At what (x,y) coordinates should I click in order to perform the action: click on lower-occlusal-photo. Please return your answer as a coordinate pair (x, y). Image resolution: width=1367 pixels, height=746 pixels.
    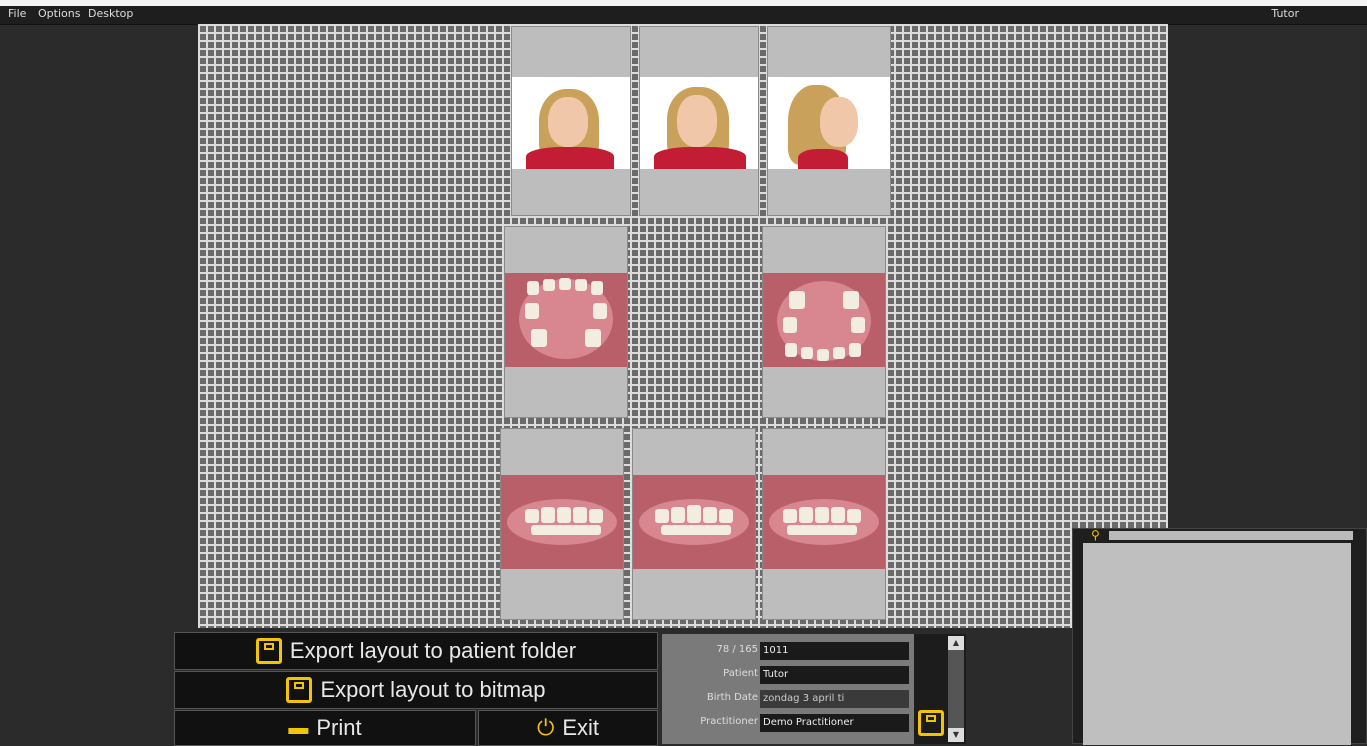
    Looking at the image, I should click on (566, 320).